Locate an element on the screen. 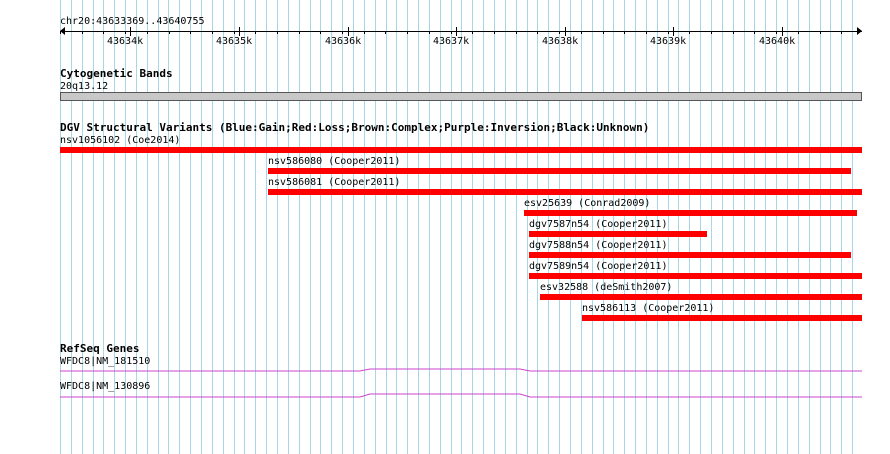 This screenshot has height=454, width=890. tick-label: 43634k is located at coordinates (125, 41).